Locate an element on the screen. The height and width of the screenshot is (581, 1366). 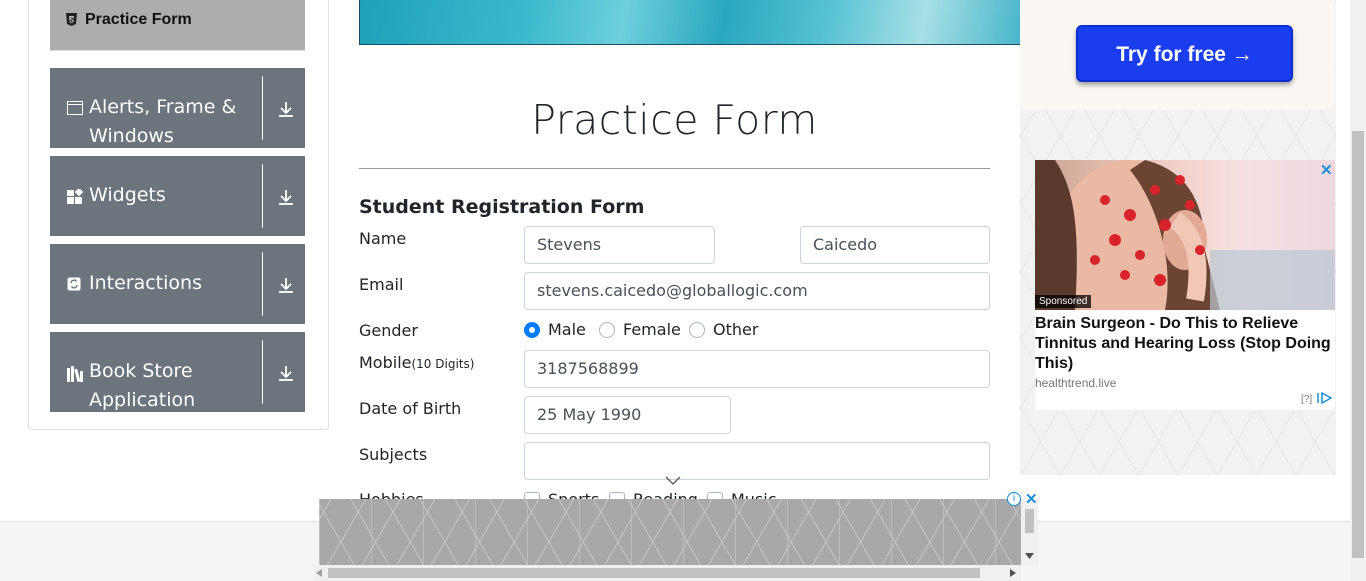
form-heading: Student Registration Form is located at coordinates (502, 207).